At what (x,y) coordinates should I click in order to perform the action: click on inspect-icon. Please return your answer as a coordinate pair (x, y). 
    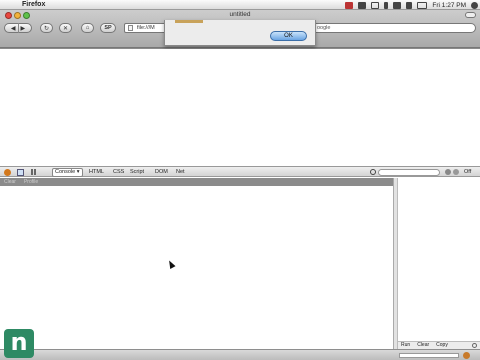
    Looking at the image, I should click on (20, 172).